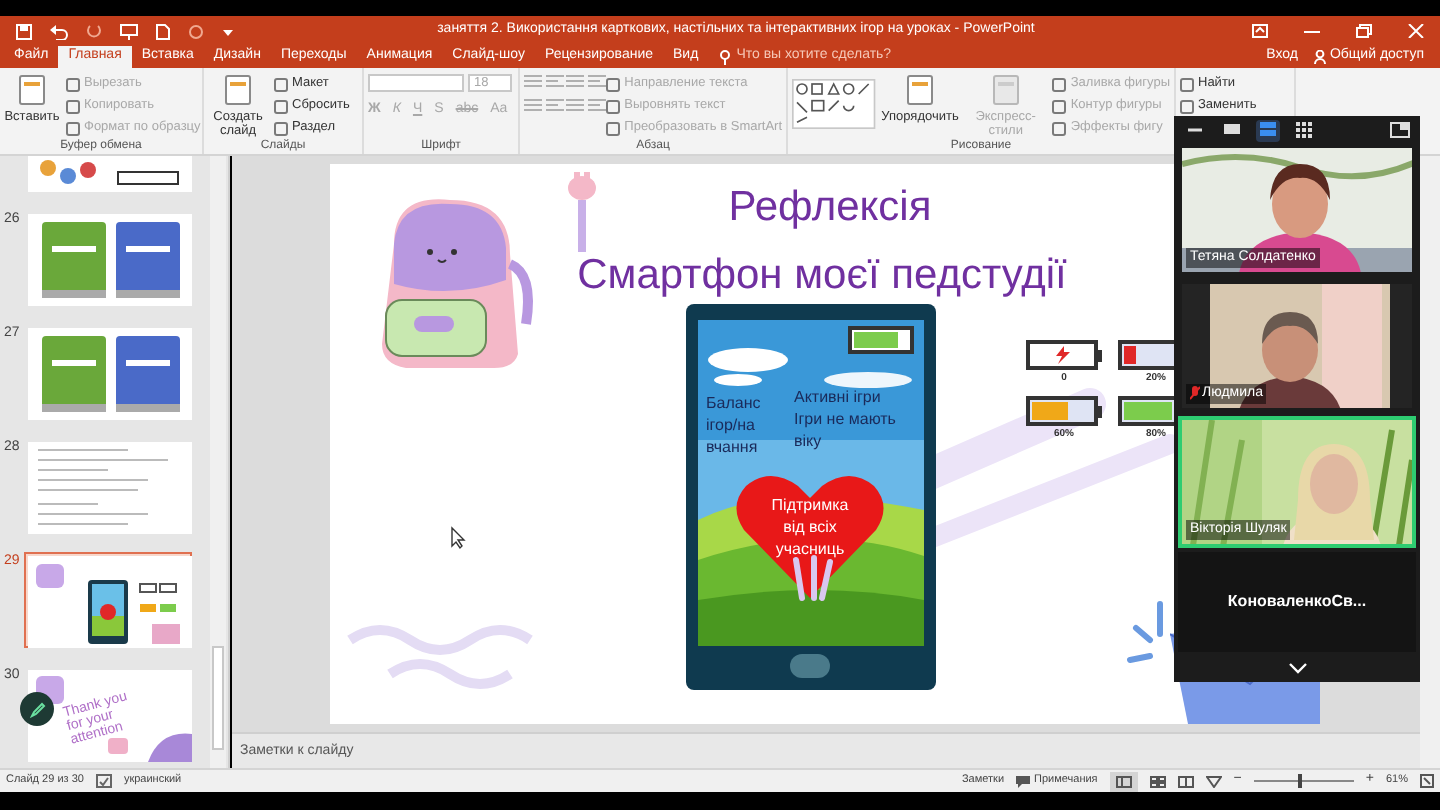 The image size is (1440, 810). I want to click on spelling-icon, so click(103, 781).